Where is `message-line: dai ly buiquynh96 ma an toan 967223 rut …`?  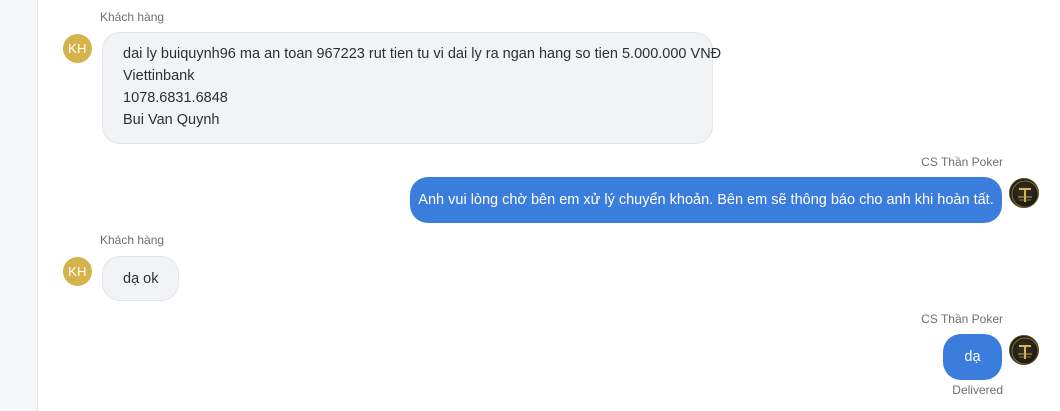
message-line: dai ly buiquynh96 ma an toan 967223 rut … is located at coordinates (422, 54).